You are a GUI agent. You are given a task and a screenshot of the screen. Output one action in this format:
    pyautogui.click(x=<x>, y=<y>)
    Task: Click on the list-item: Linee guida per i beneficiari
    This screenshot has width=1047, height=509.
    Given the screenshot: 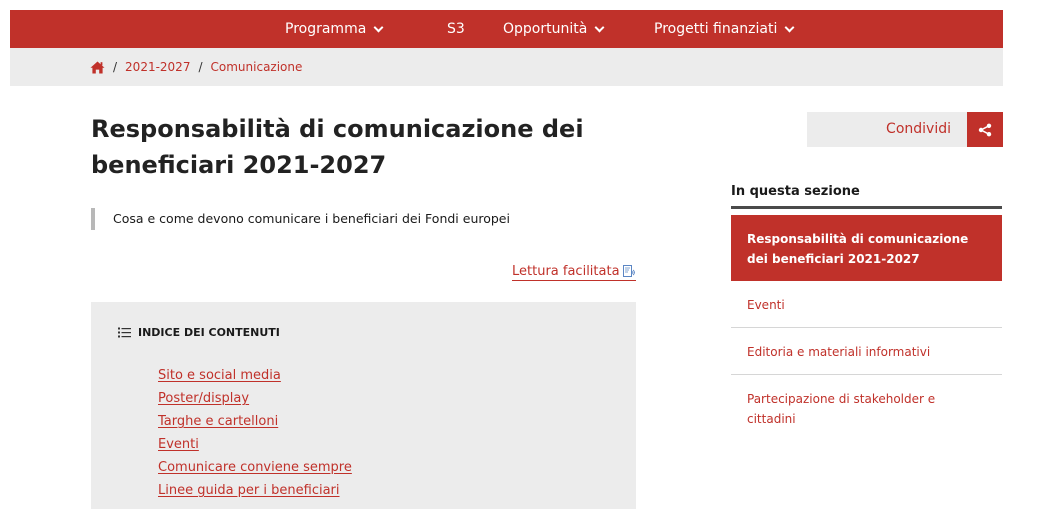 What is the action you would take?
    pyautogui.click(x=255, y=490)
    